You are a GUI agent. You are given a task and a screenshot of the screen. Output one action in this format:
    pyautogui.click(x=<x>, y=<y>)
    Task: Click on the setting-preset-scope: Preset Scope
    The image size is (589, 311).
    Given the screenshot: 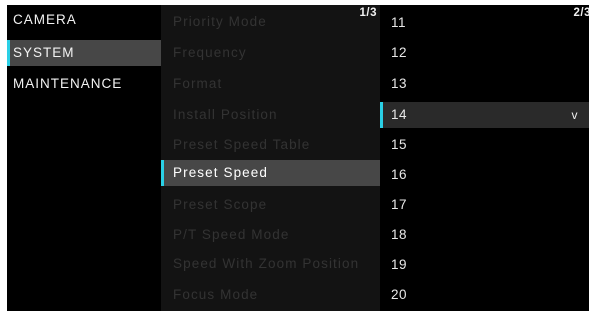 What is the action you would take?
    pyautogui.click(x=270, y=205)
    